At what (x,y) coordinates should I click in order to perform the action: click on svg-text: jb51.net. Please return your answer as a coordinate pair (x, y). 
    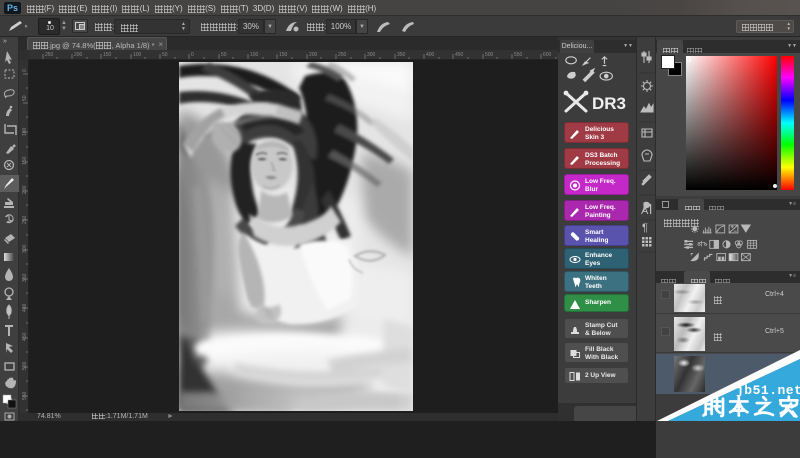
    Looking at the image, I should click on (768, 390).